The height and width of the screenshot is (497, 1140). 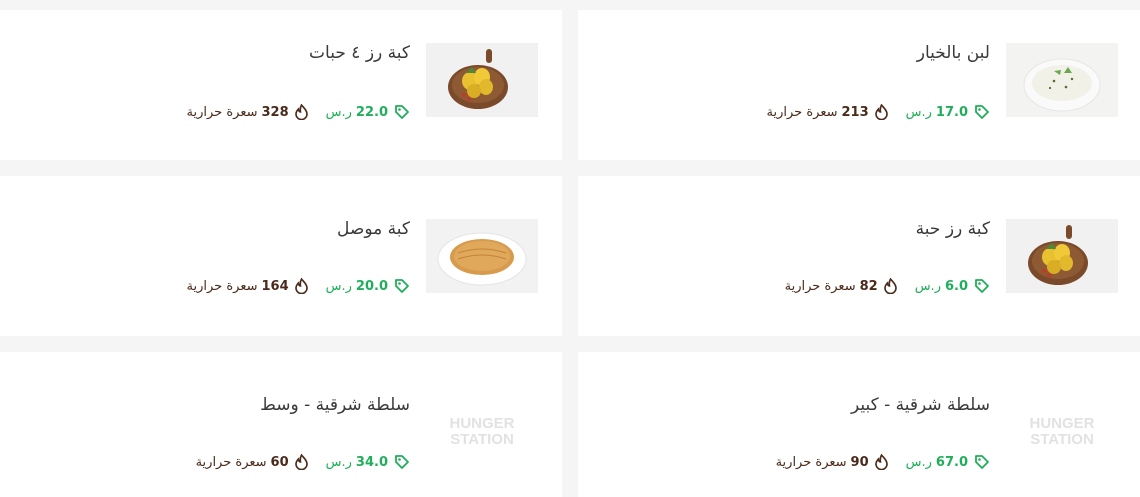 I want to click on menu-item-card: كبة رز ٤ حبات 22.0 ر.س 328 سعرة حرارية, so click(x=281, y=85).